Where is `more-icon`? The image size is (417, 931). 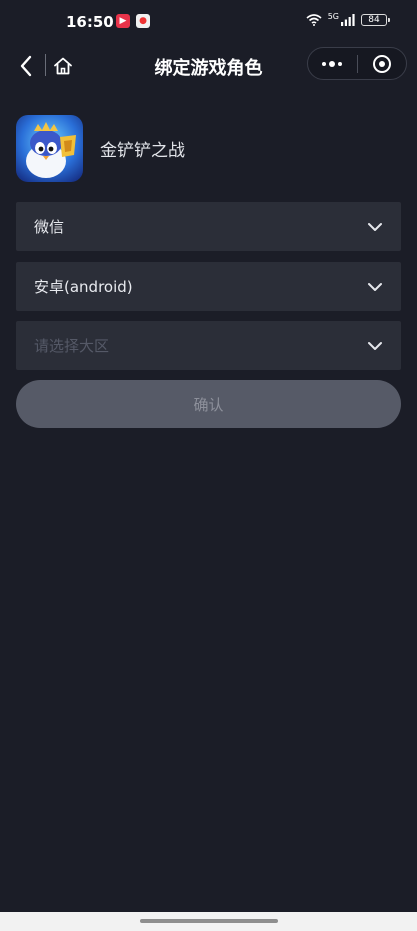 more-icon is located at coordinates (332, 63).